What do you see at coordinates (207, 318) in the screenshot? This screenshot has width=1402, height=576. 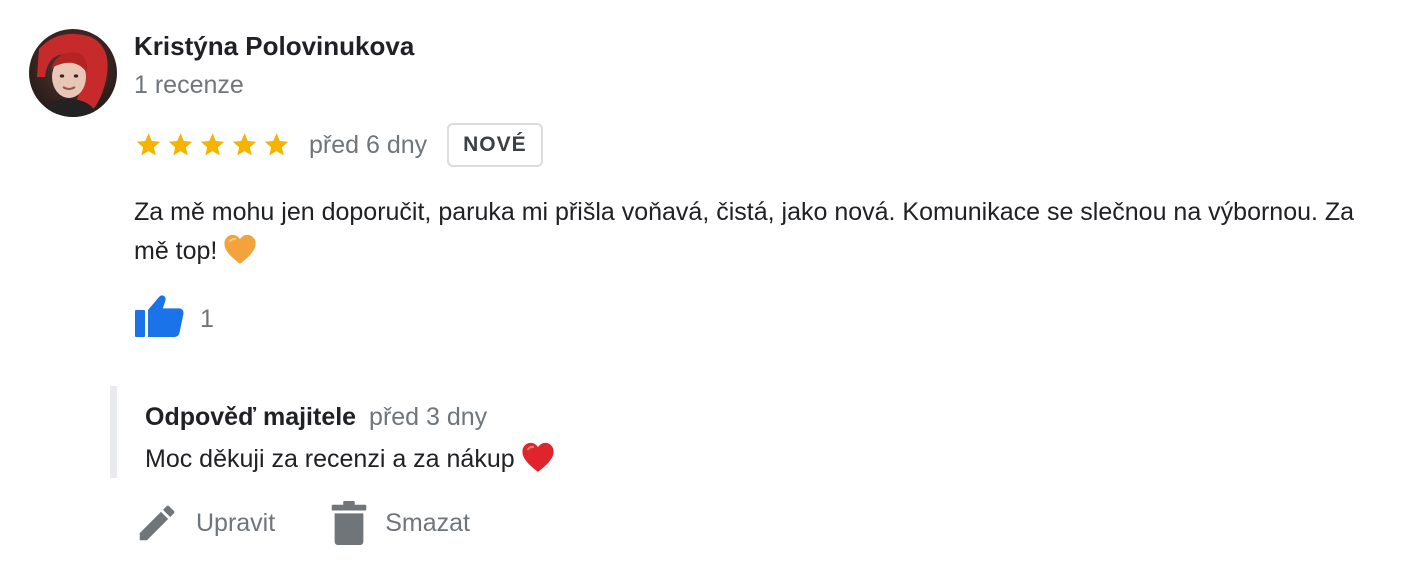 I see `like-count: 1` at bounding box center [207, 318].